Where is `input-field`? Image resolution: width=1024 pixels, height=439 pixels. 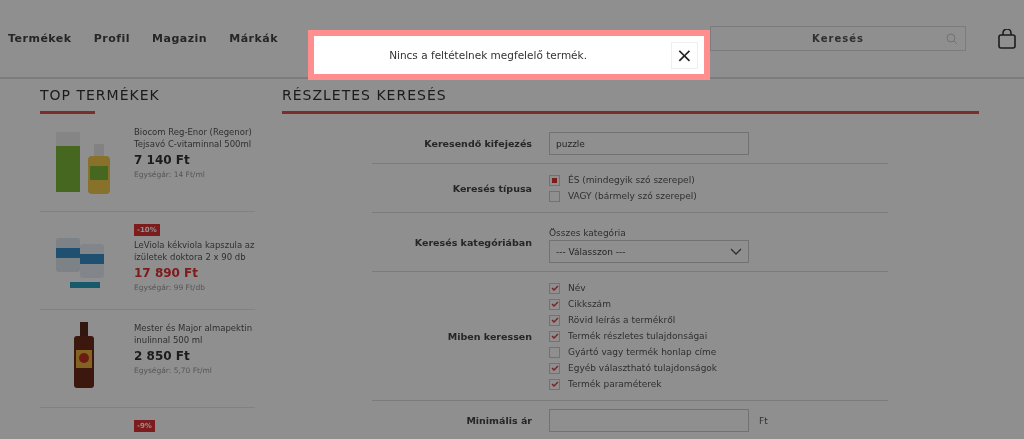 input-field is located at coordinates (649, 420).